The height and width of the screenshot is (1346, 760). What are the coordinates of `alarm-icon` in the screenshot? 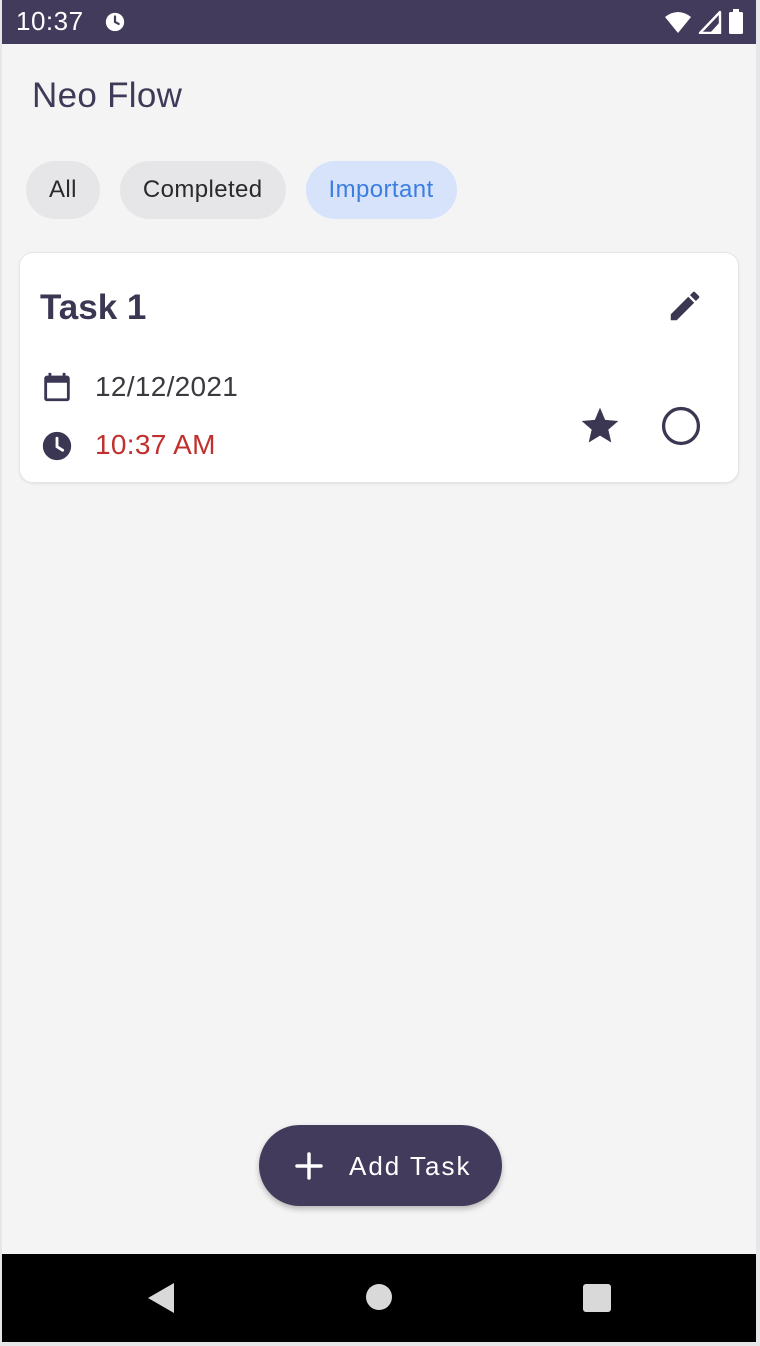 It's located at (115, 22).